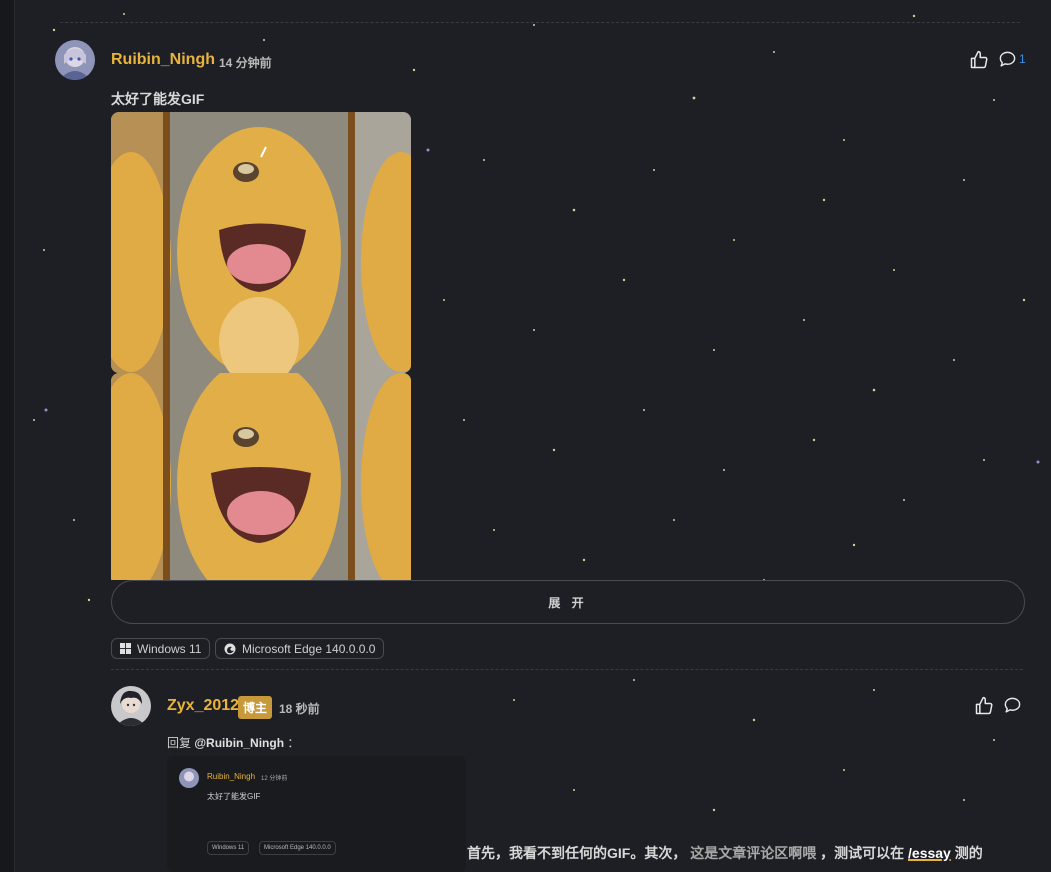  Describe the element at coordinates (203, 706) in the screenshot. I see `username: Zyx_2012` at that location.